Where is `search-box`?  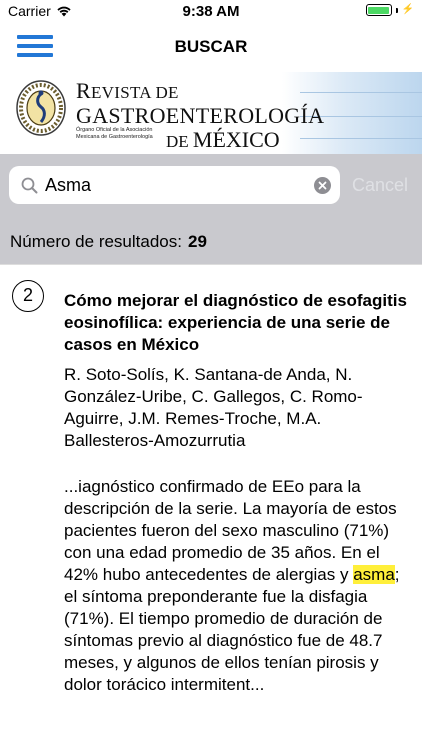 search-box is located at coordinates (174, 185).